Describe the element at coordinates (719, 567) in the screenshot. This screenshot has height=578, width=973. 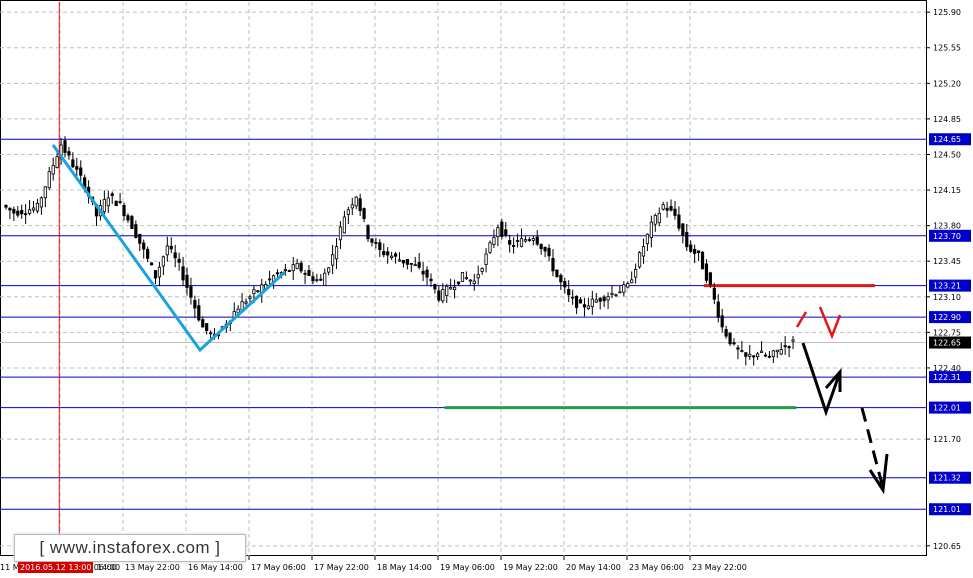
I see `x-tick-label: 23 May 22:00` at that location.